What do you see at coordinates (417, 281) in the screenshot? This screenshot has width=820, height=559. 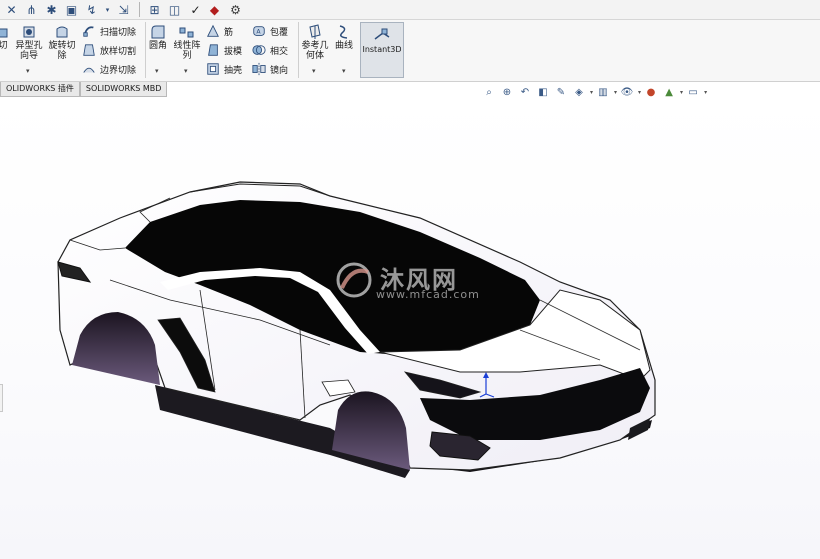 I see `watermark: 沐风网 www.mfcad.com` at bounding box center [417, 281].